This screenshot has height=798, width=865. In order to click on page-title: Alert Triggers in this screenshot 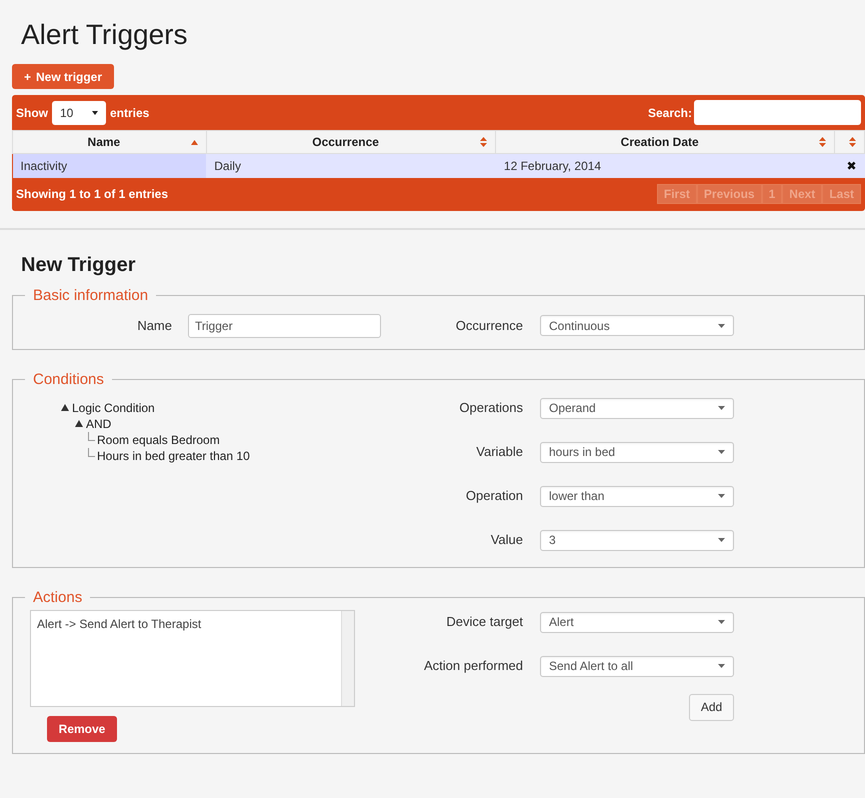, I will do `click(104, 35)`.